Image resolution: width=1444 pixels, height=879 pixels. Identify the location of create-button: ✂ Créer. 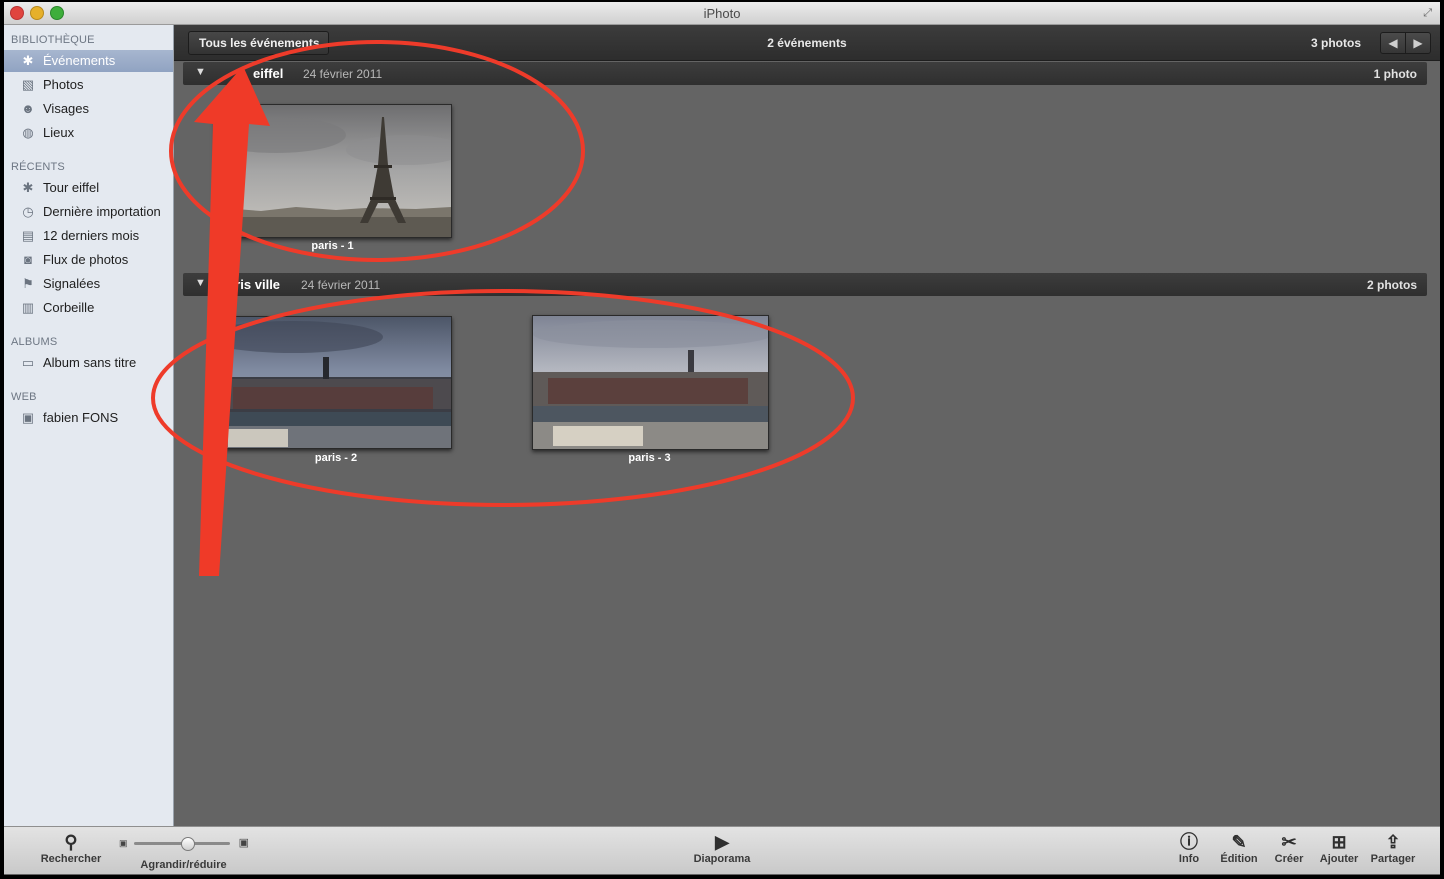
(1289, 848).